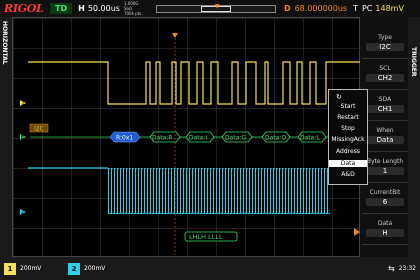 This screenshot has height=280, width=420. I want to click on popup-option-start: Start, so click(348, 106).